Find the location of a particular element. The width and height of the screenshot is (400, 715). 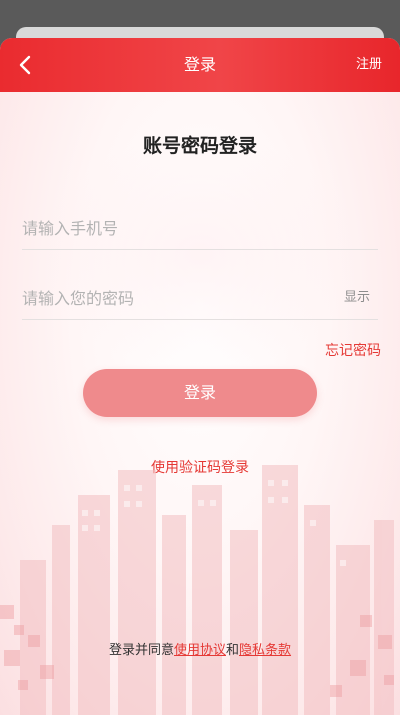

phone-field is located at coordinates (200, 229).